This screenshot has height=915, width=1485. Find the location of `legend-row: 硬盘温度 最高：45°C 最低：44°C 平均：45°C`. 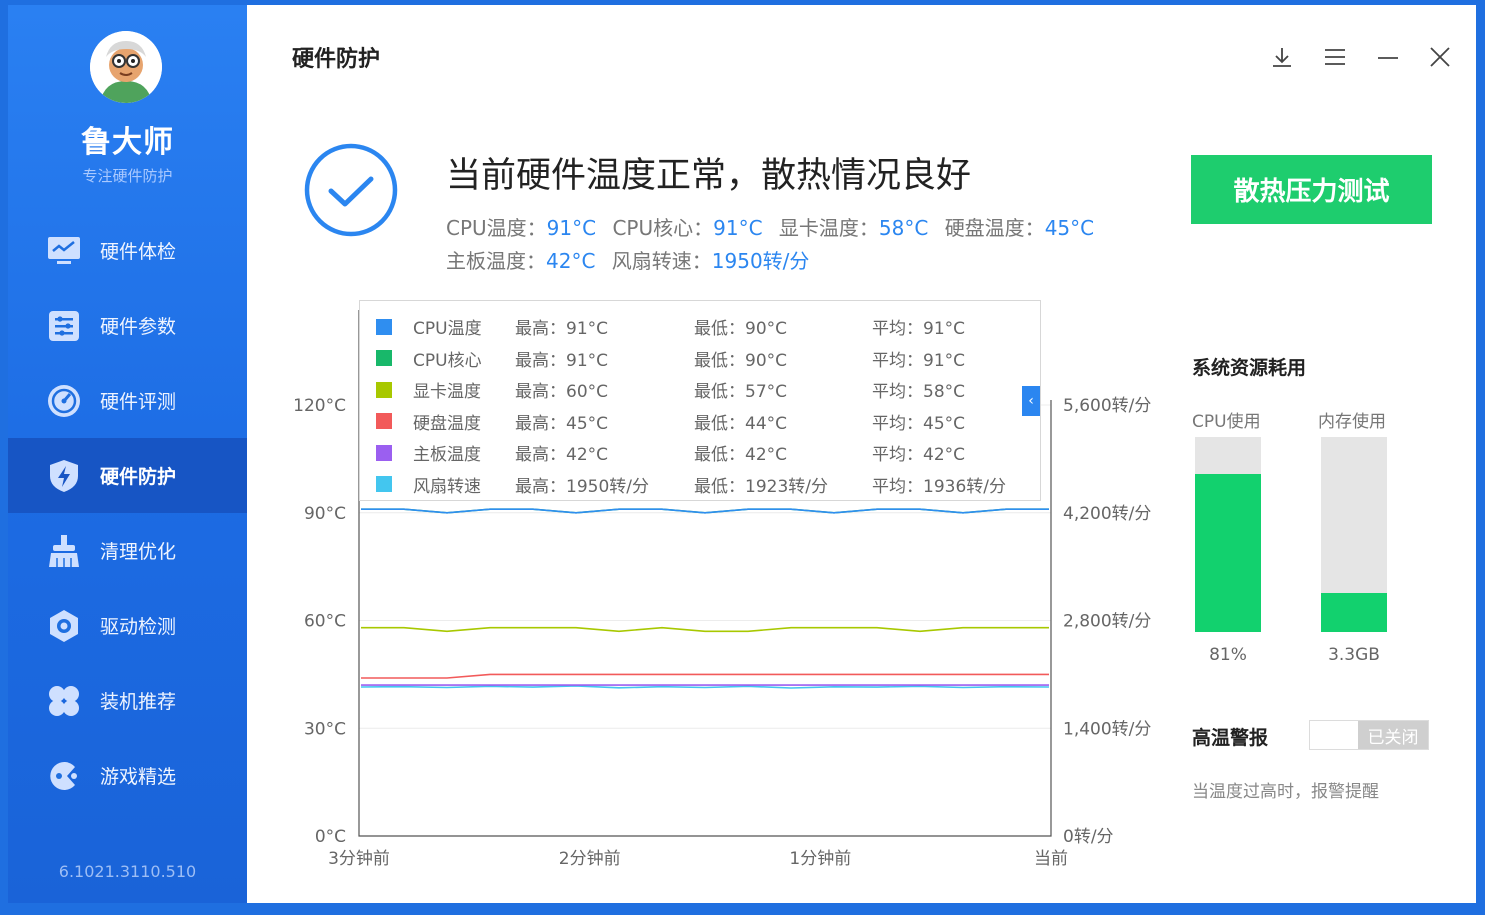

legend-row: 硬盘温度 最高：45°C 最低：44°C 平均：45°C is located at coordinates (700, 421).